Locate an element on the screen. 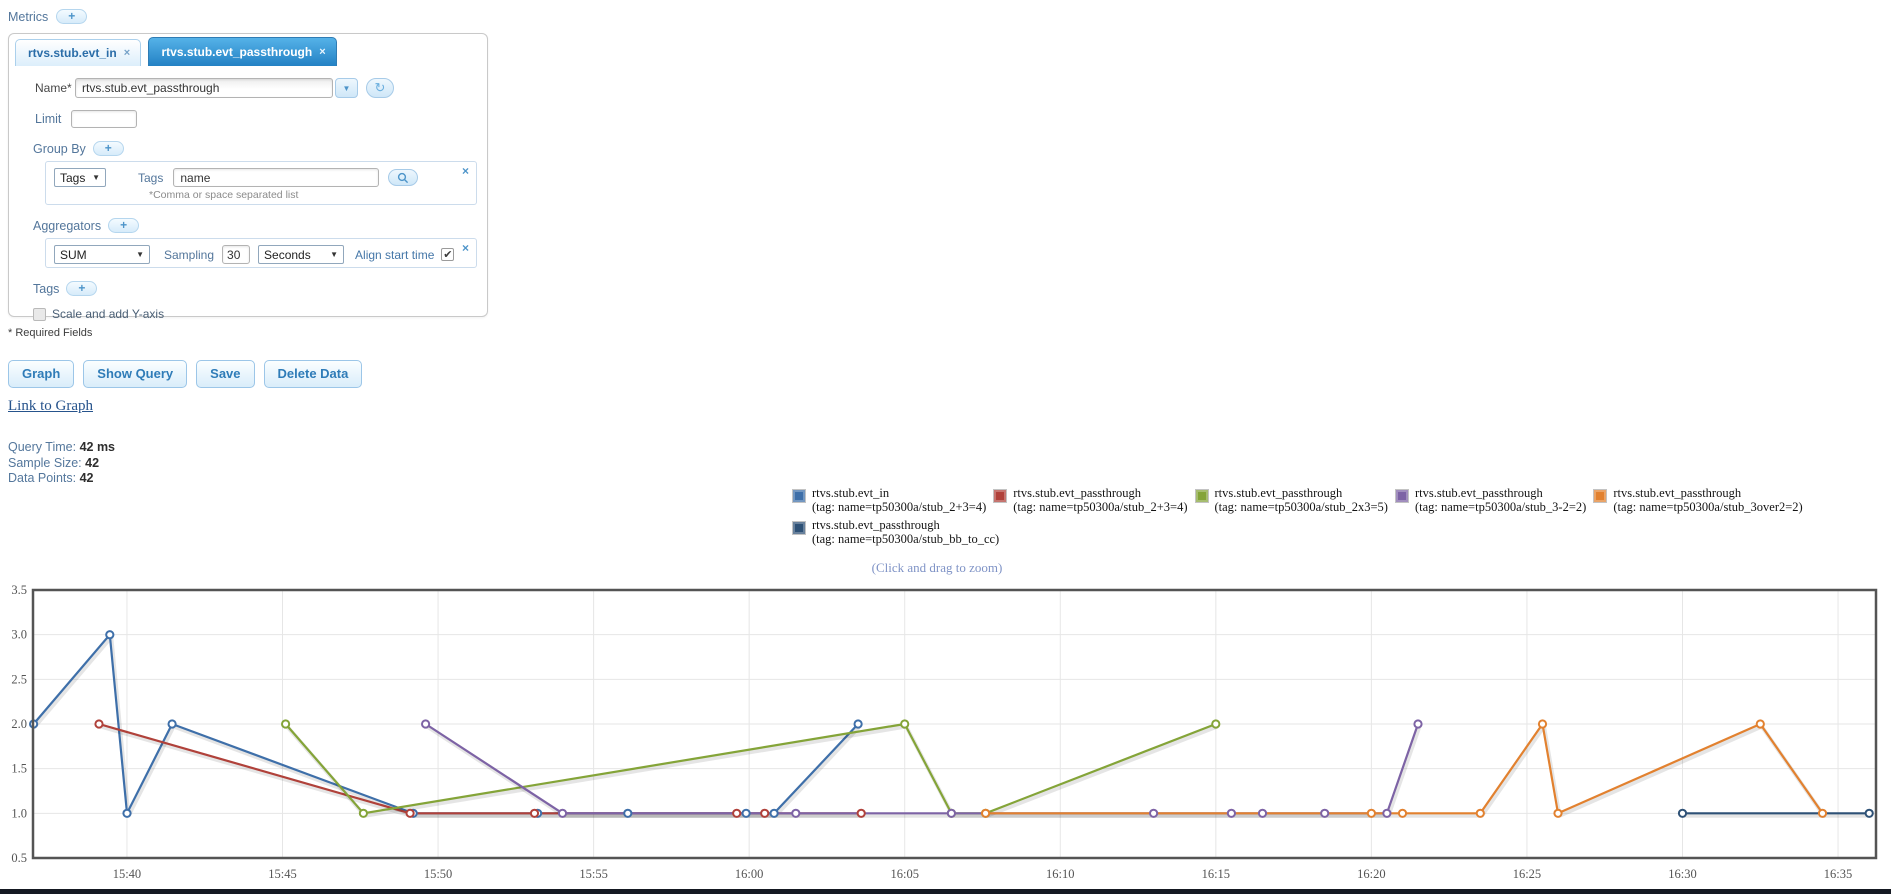  show-query-button: Show Query is located at coordinates (135, 374).